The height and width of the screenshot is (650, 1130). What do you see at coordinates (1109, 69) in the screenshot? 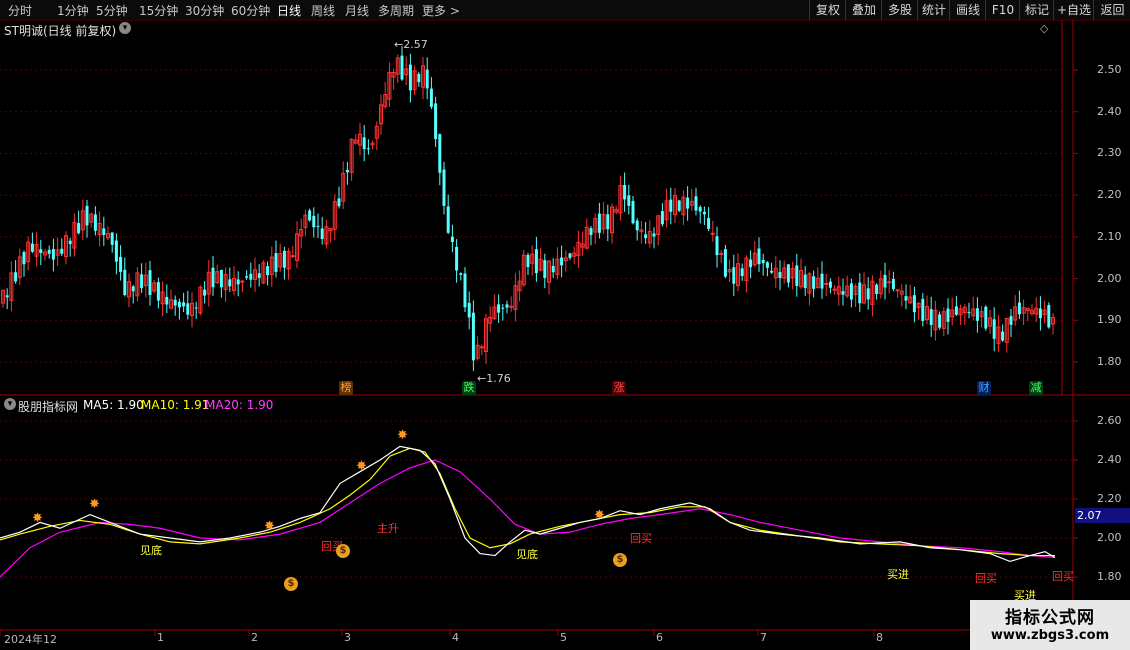
I see `price-tick-label: 2.50` at bounding box center [1109, 69].